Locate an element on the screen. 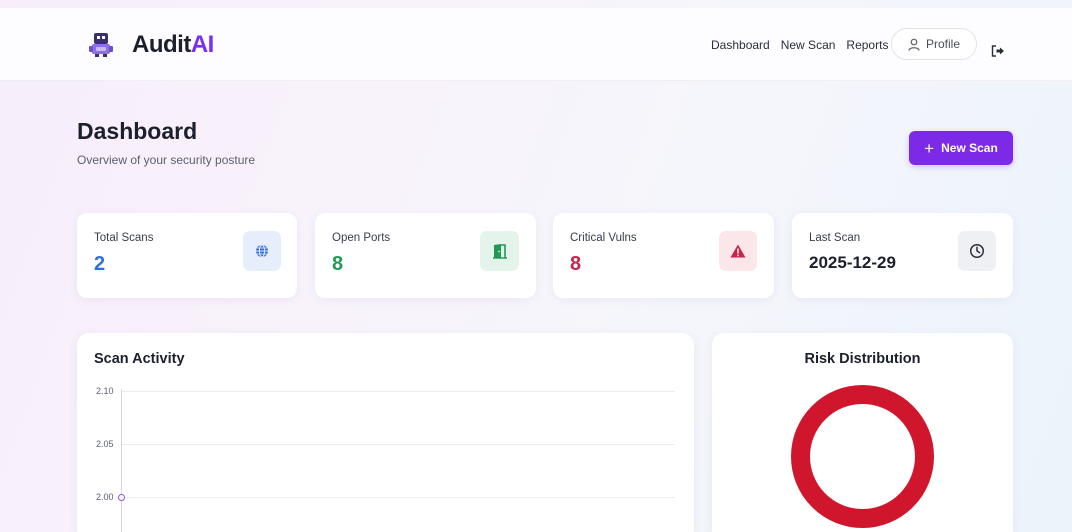 This screenshot has height=532, width=1072. globe-icon is located at coordinates (262, 251).